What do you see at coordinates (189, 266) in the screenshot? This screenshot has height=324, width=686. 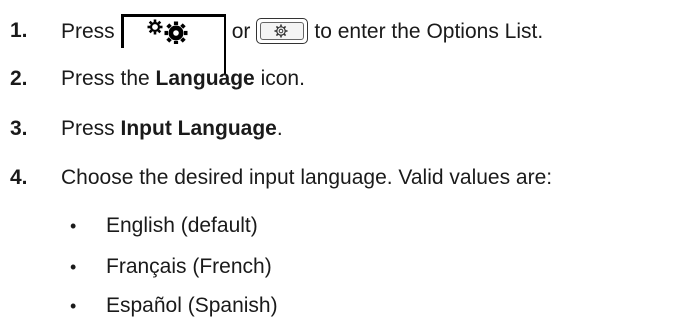 I see `list-item-text: Français (French)` at bounding box center [189, 266].